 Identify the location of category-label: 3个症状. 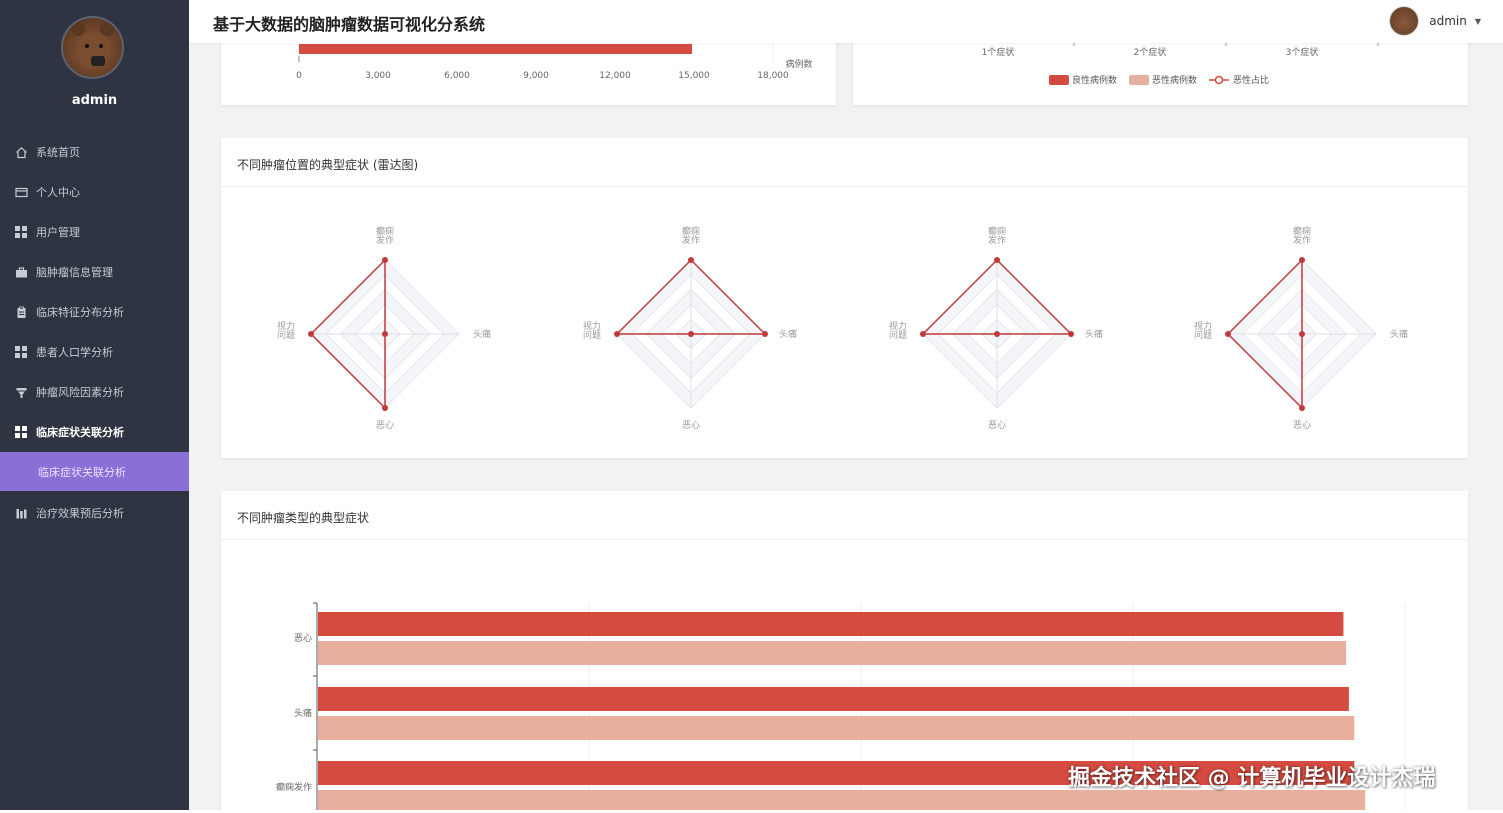
(1302, 52).